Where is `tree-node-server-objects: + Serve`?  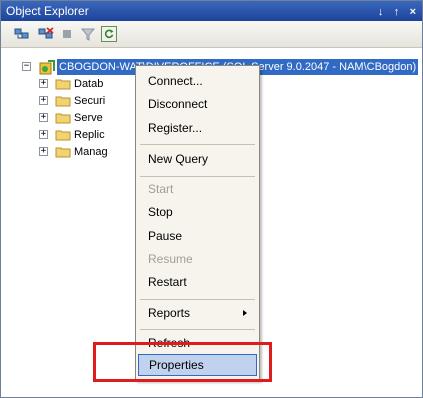 tree-node-server-objects: + Serve is located at coordinates (71, 118).